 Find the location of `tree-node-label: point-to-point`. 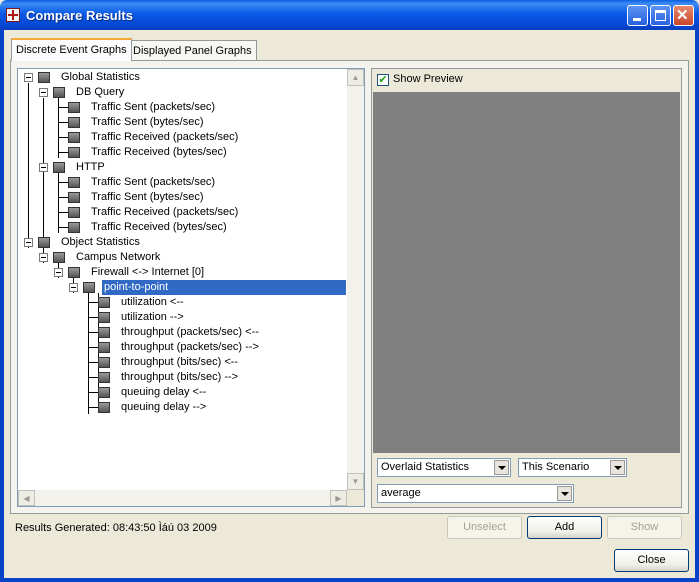

tree-node-label: point-to-point is located at coordinates (224, 287).